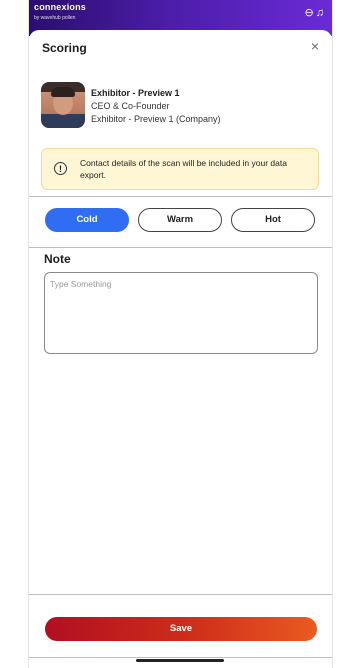  What do you see at coordinates (135, 93) in the screenshot?
I see `contact-name: Exhibitor - Preview 1` at bounding box center [135, 93].